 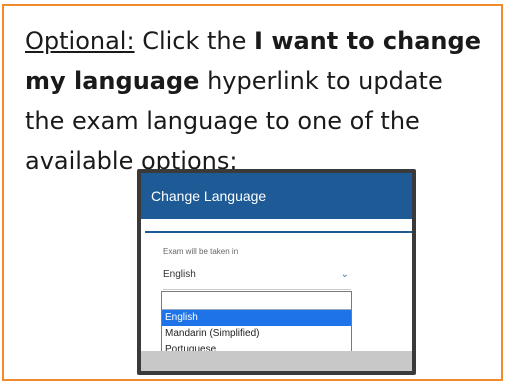 What do you see at coordinates (194, 41) in the screenshot?
I see `instruction-part-1: Click the` at bounding box center [194, 41].